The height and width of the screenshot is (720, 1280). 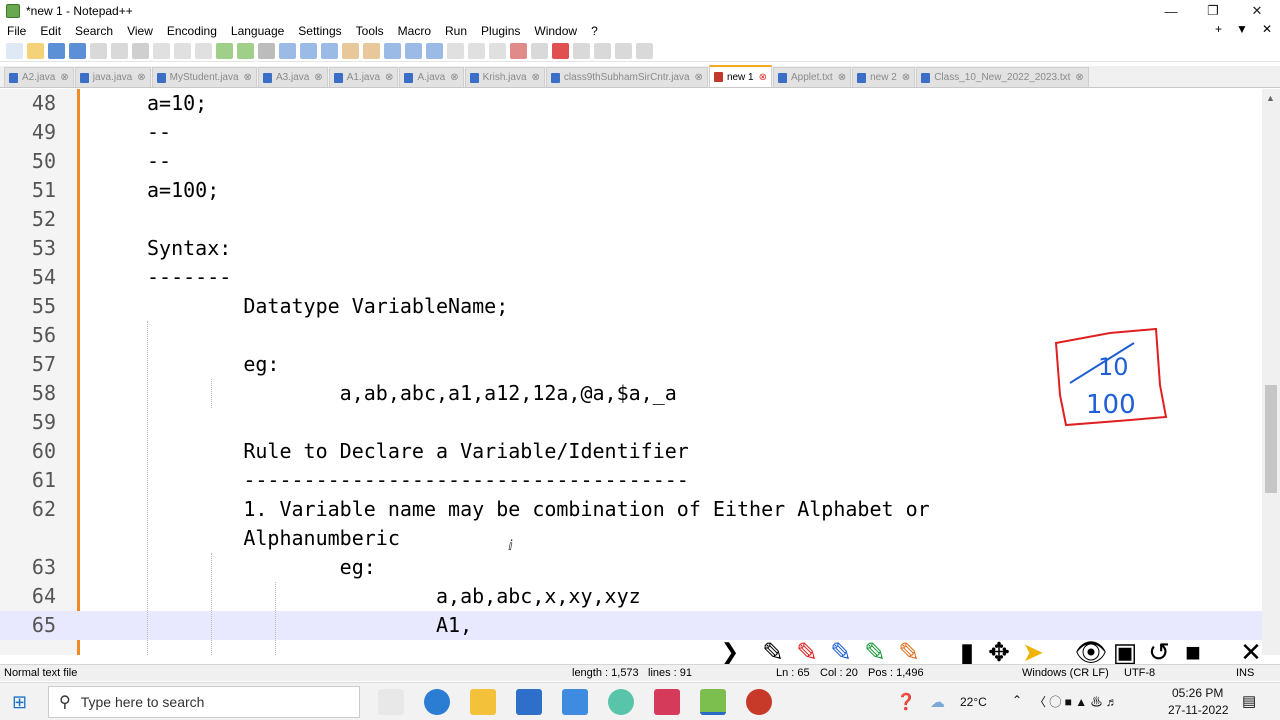 What do you see at coordinates (224, 50) in the screenshot?
I see `undo-icon` at bounding box center [224, 50].